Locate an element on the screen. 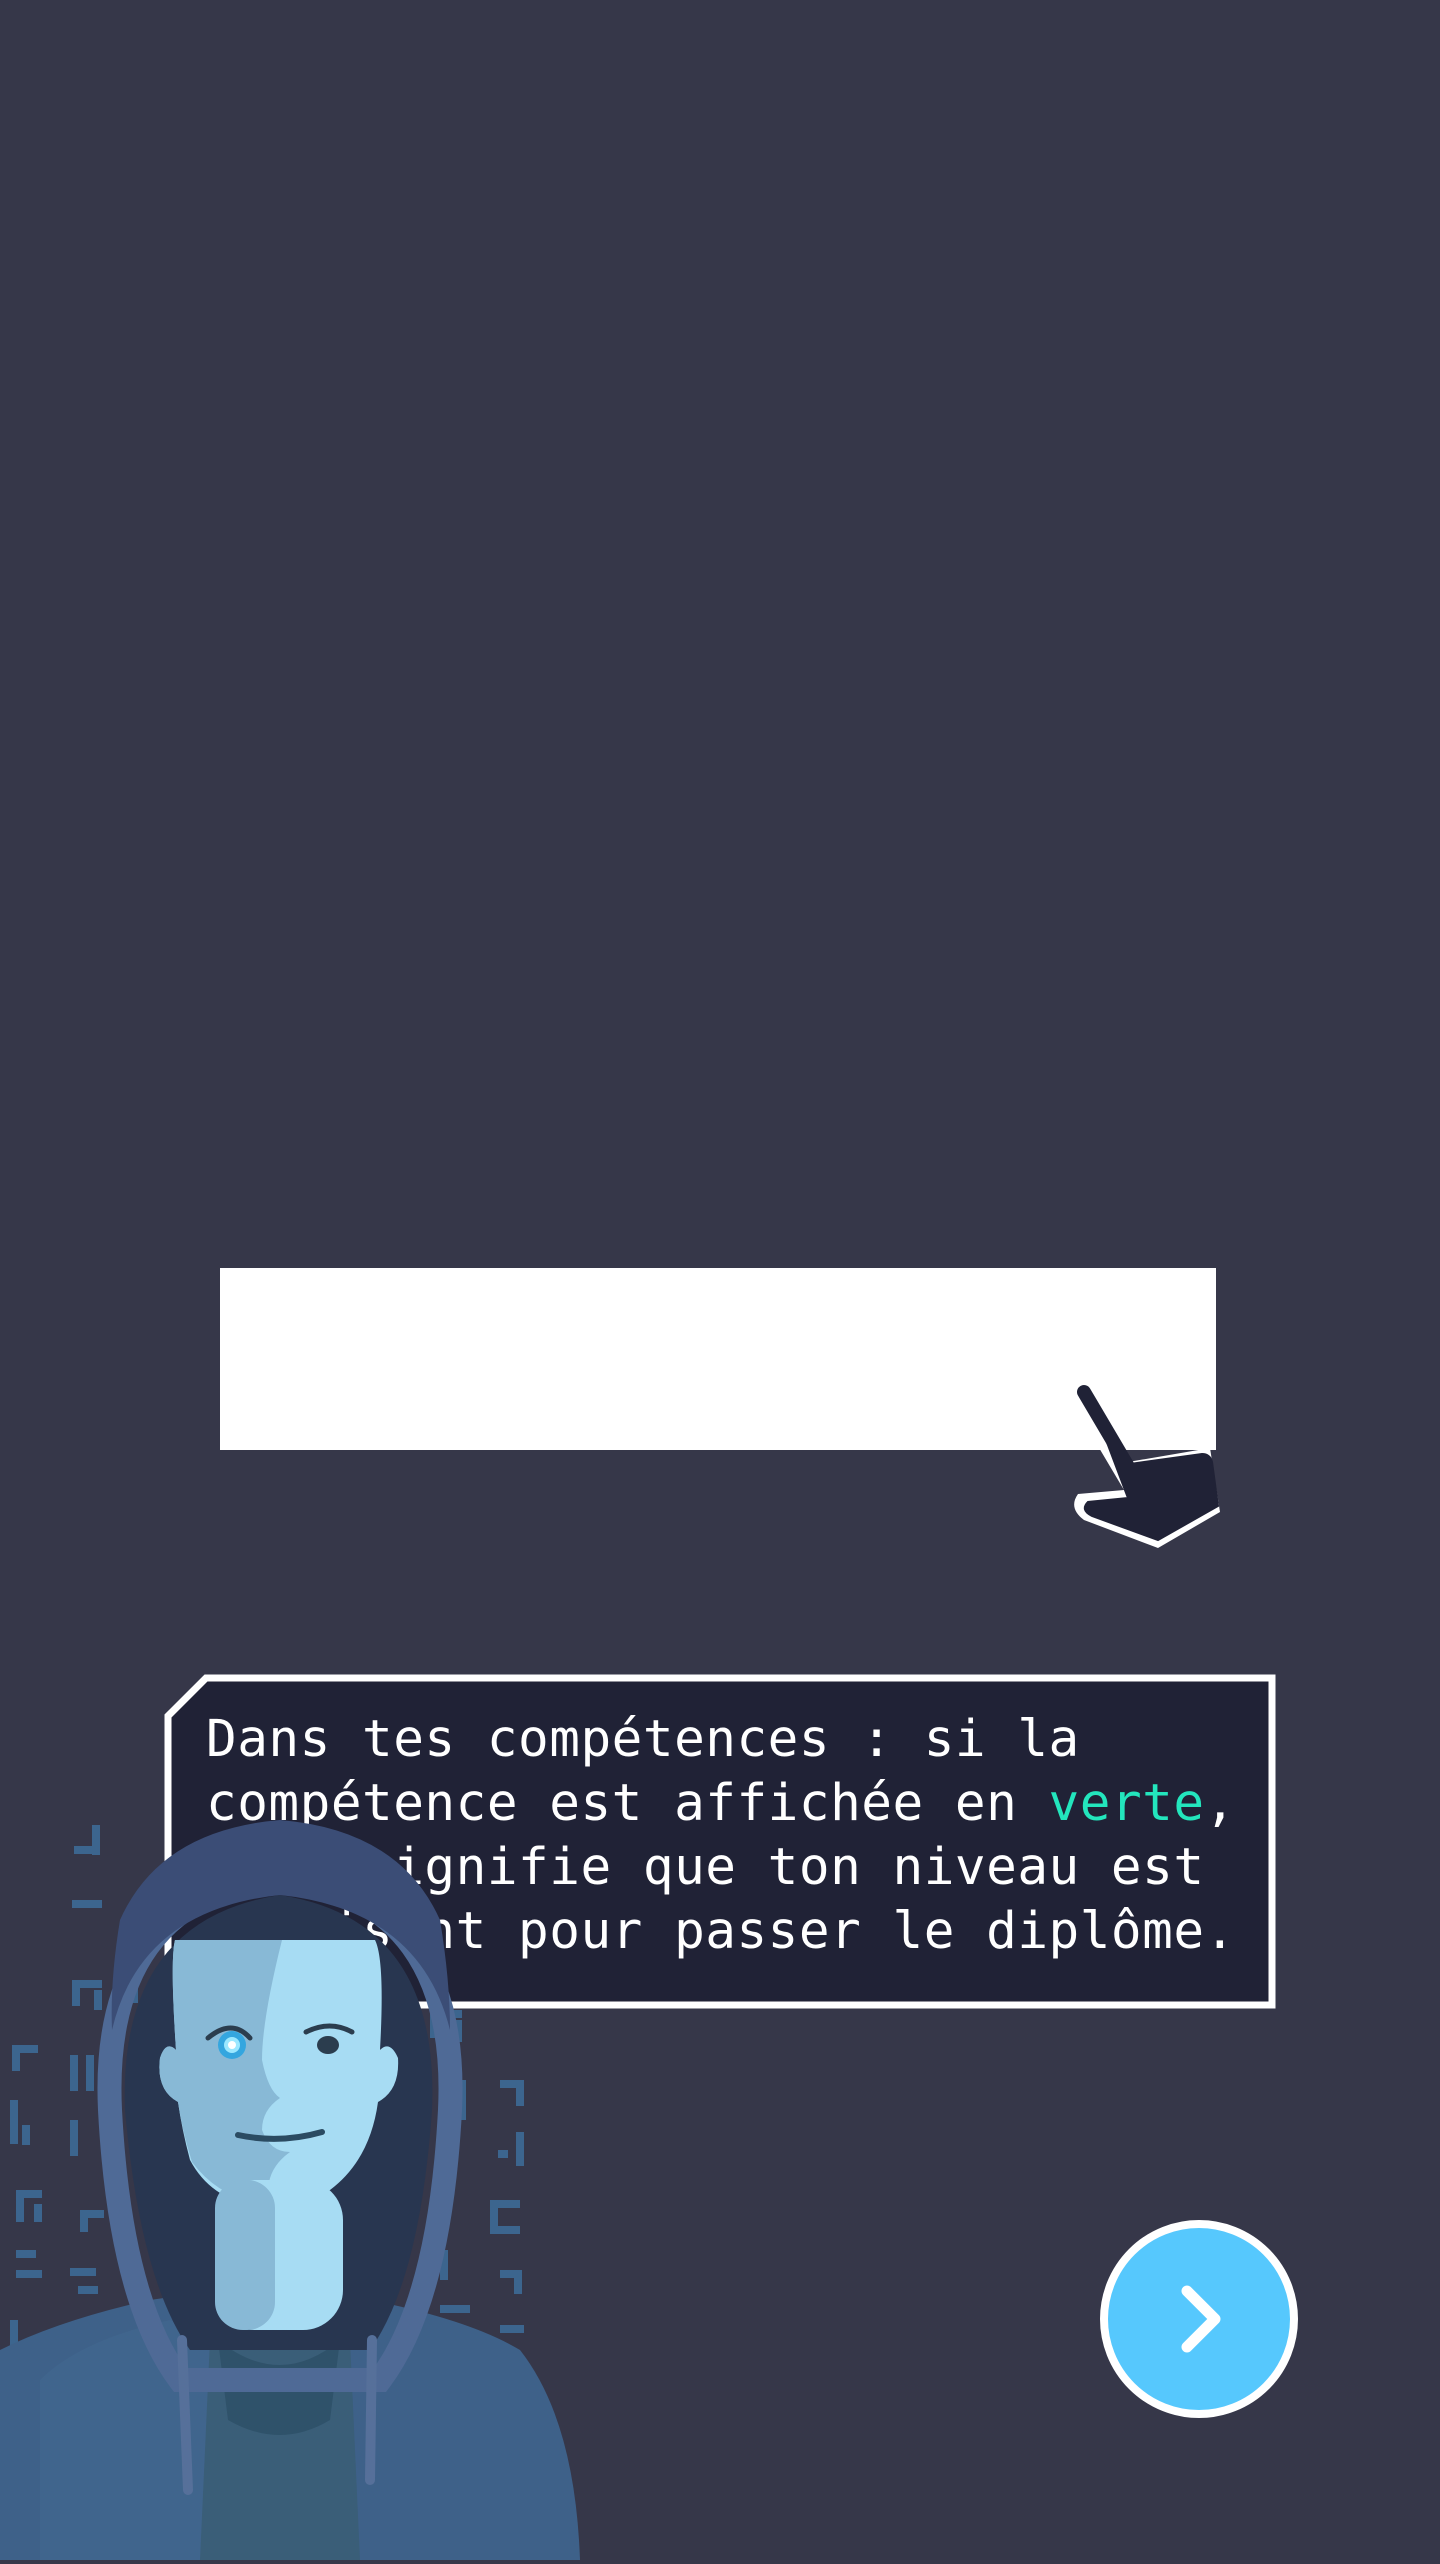 The width and height of the screenshot is (1440, 2564). hooded-character-avatar is located at coordinates (300, 2170).